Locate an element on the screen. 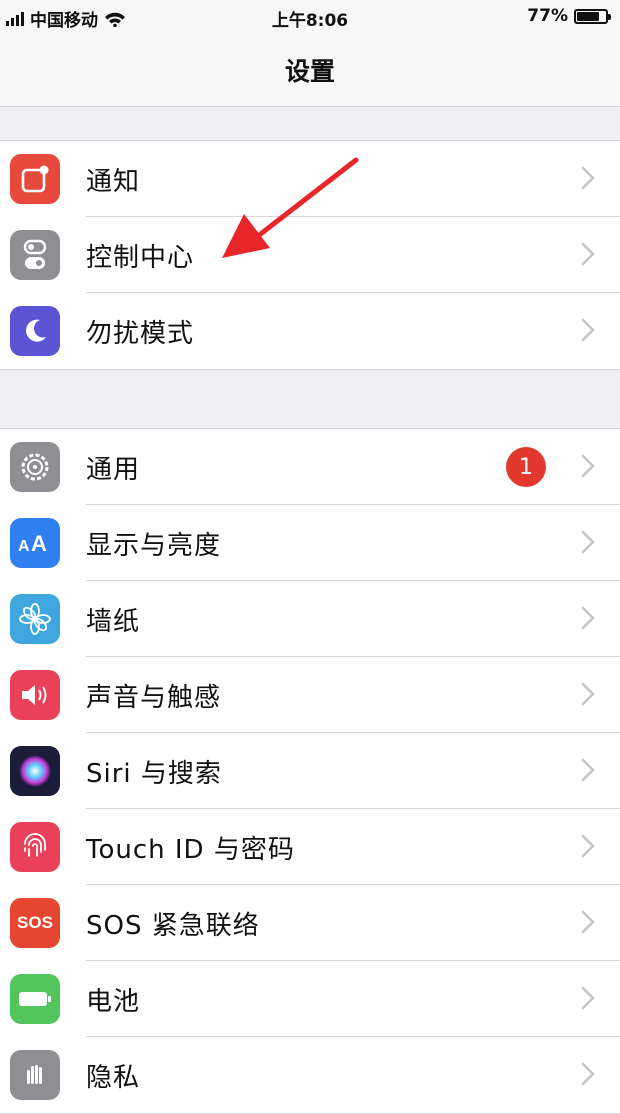  settings-row: 通用 1 is located at coordinates (310, 467).